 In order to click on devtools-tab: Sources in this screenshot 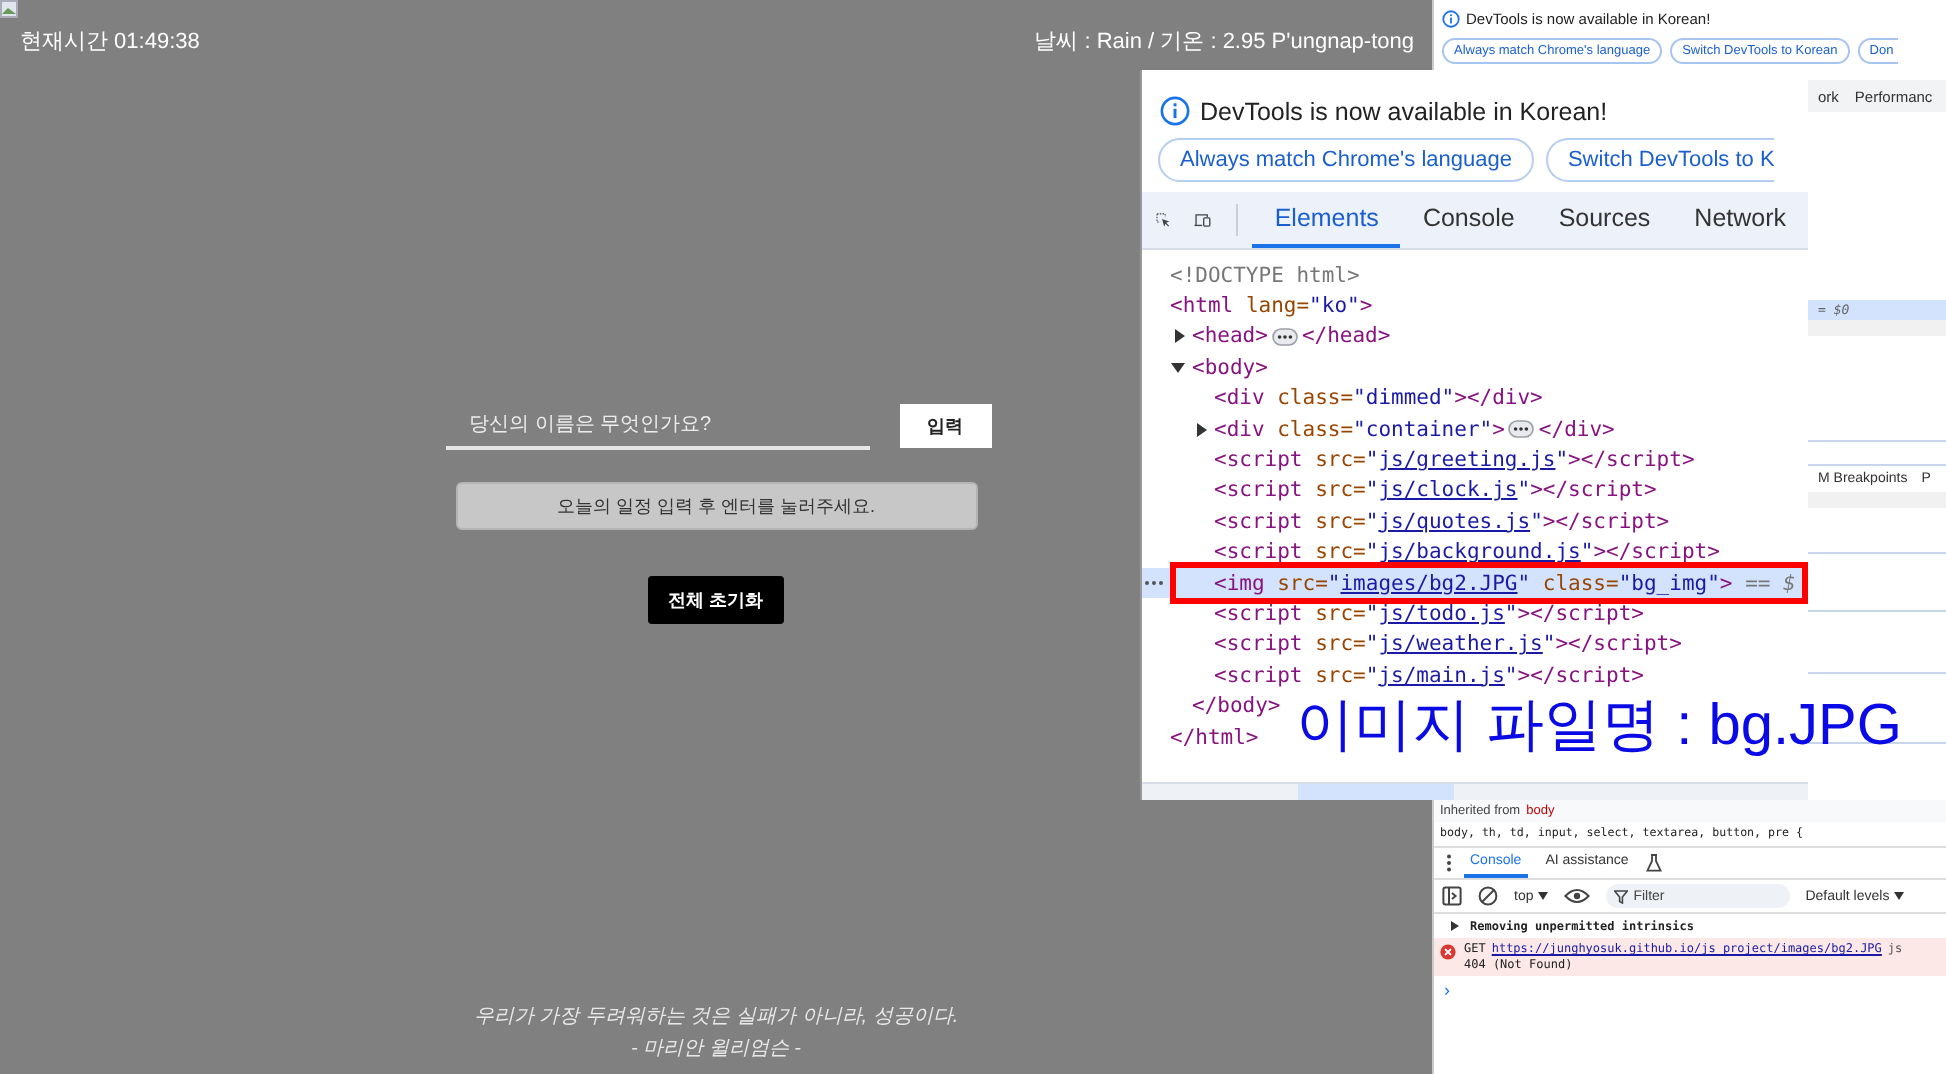, I will do `click(1604, 220)`.